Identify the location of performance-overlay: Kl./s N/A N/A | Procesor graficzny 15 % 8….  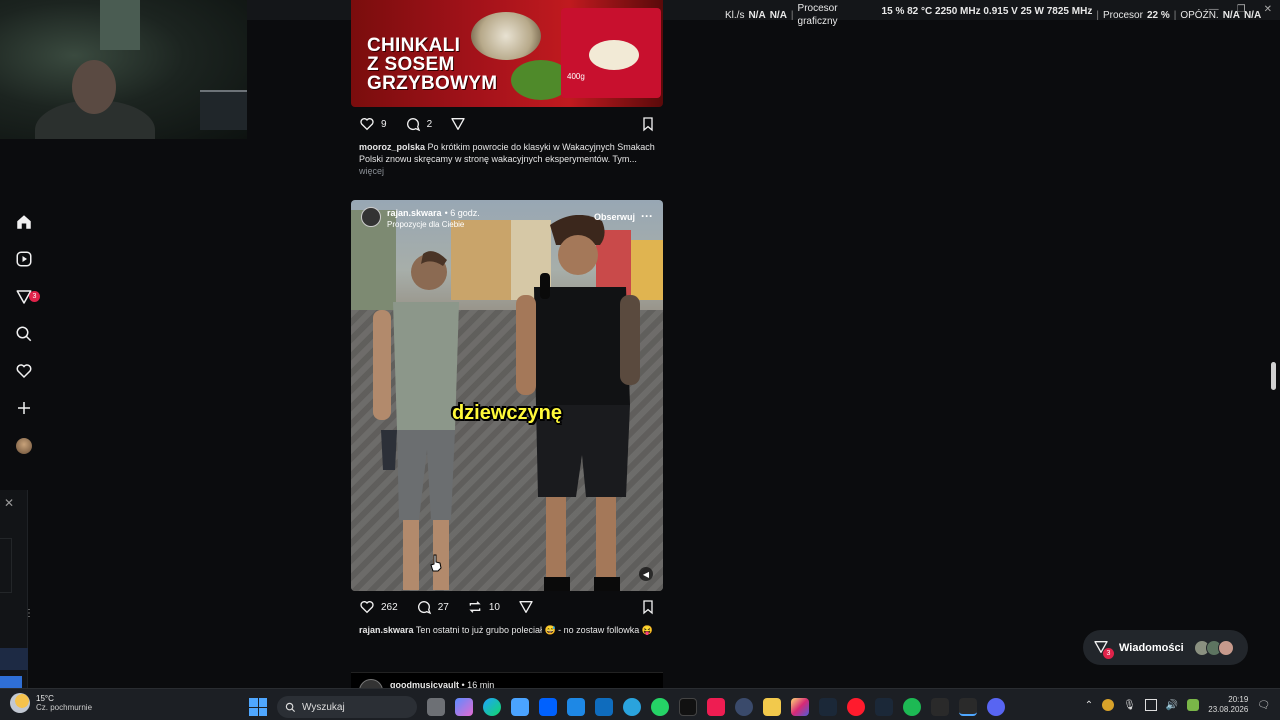
(993, 15).